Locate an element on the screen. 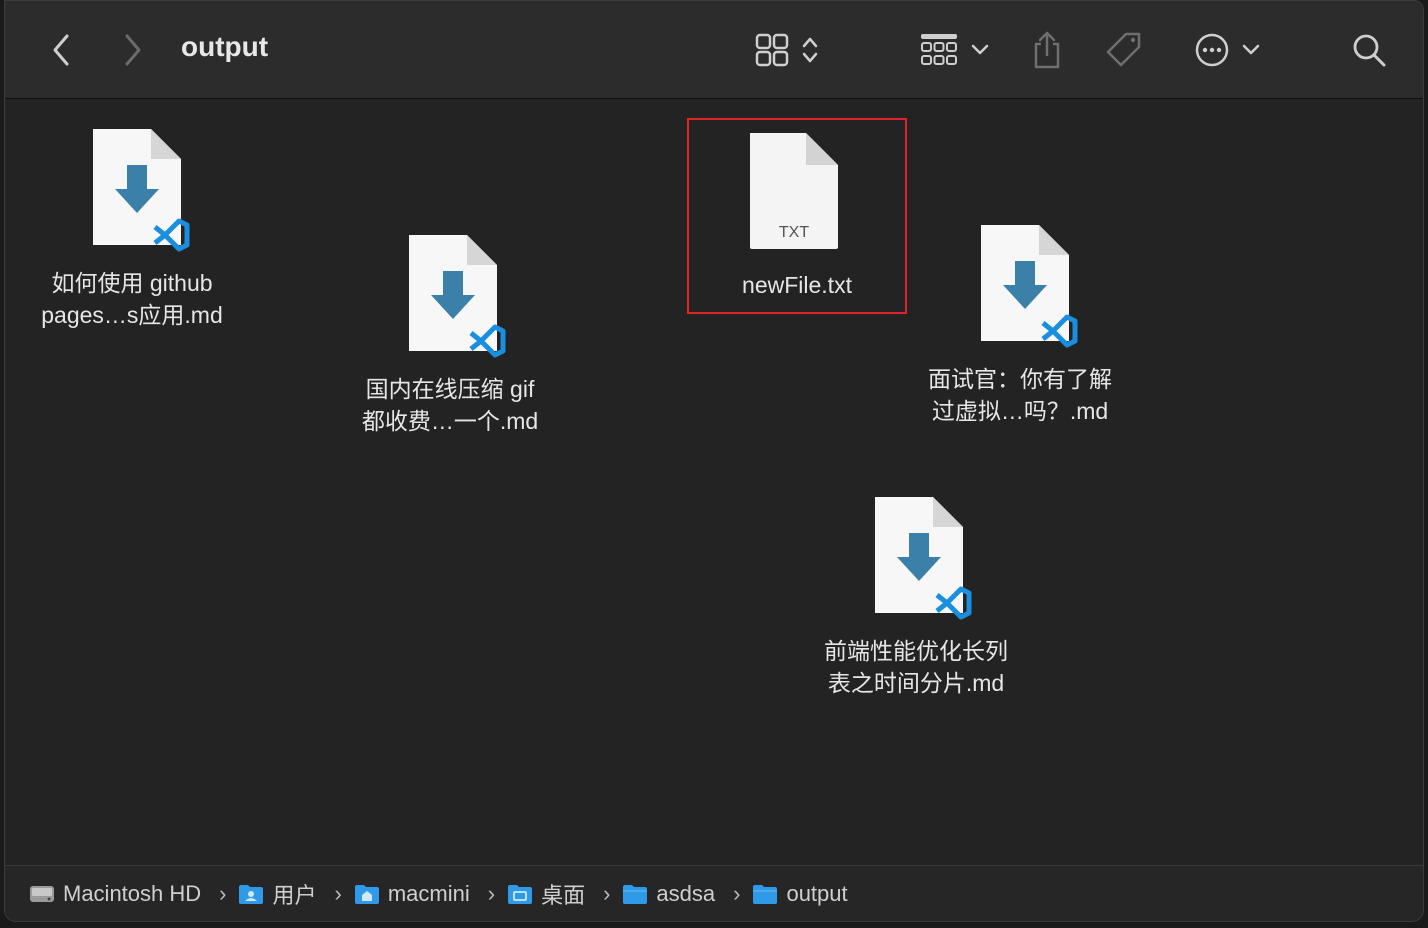 This screenshot has height=928, width=1428. toolbar: output is located at coordinates (714, 50).